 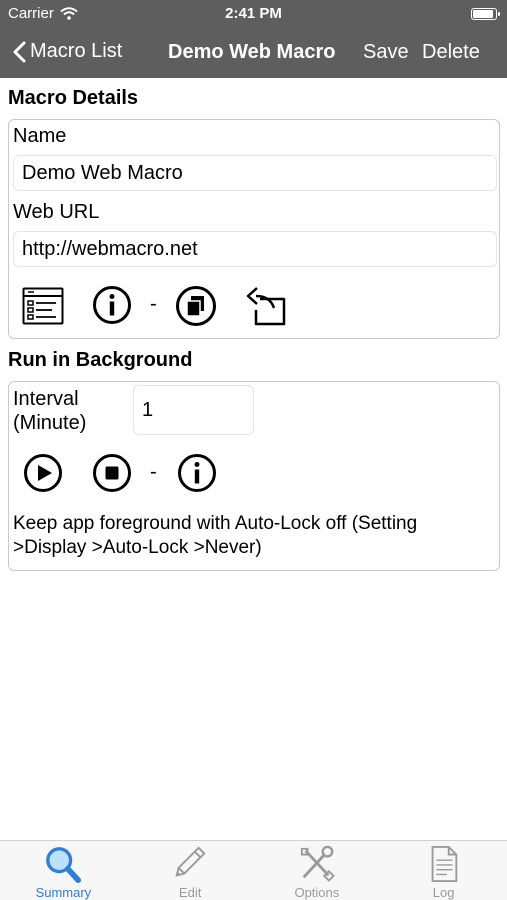 I want to click on back-button: Macro List, so click(x=67, y=51).